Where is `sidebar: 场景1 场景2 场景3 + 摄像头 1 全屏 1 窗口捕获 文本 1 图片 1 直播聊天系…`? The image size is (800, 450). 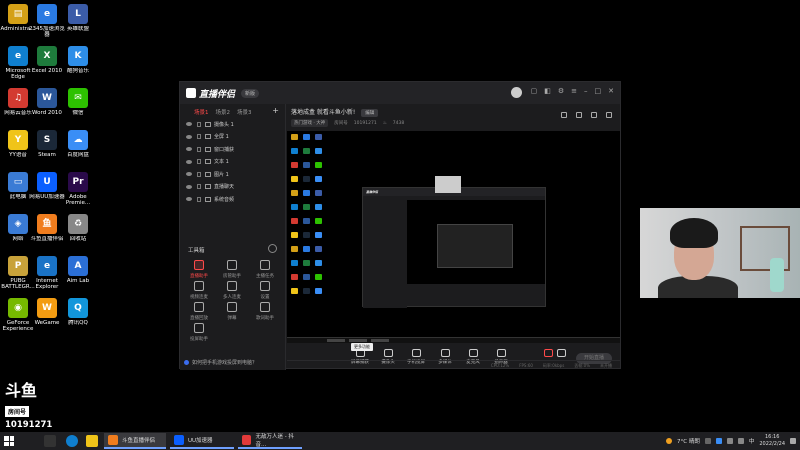
sidebar: 场景1 场景2 场景3 + 摄像头 1 全屏 1 窗口捕获 文本 1 图片 1 直播聊天系… is located at coordinates (233, 237).